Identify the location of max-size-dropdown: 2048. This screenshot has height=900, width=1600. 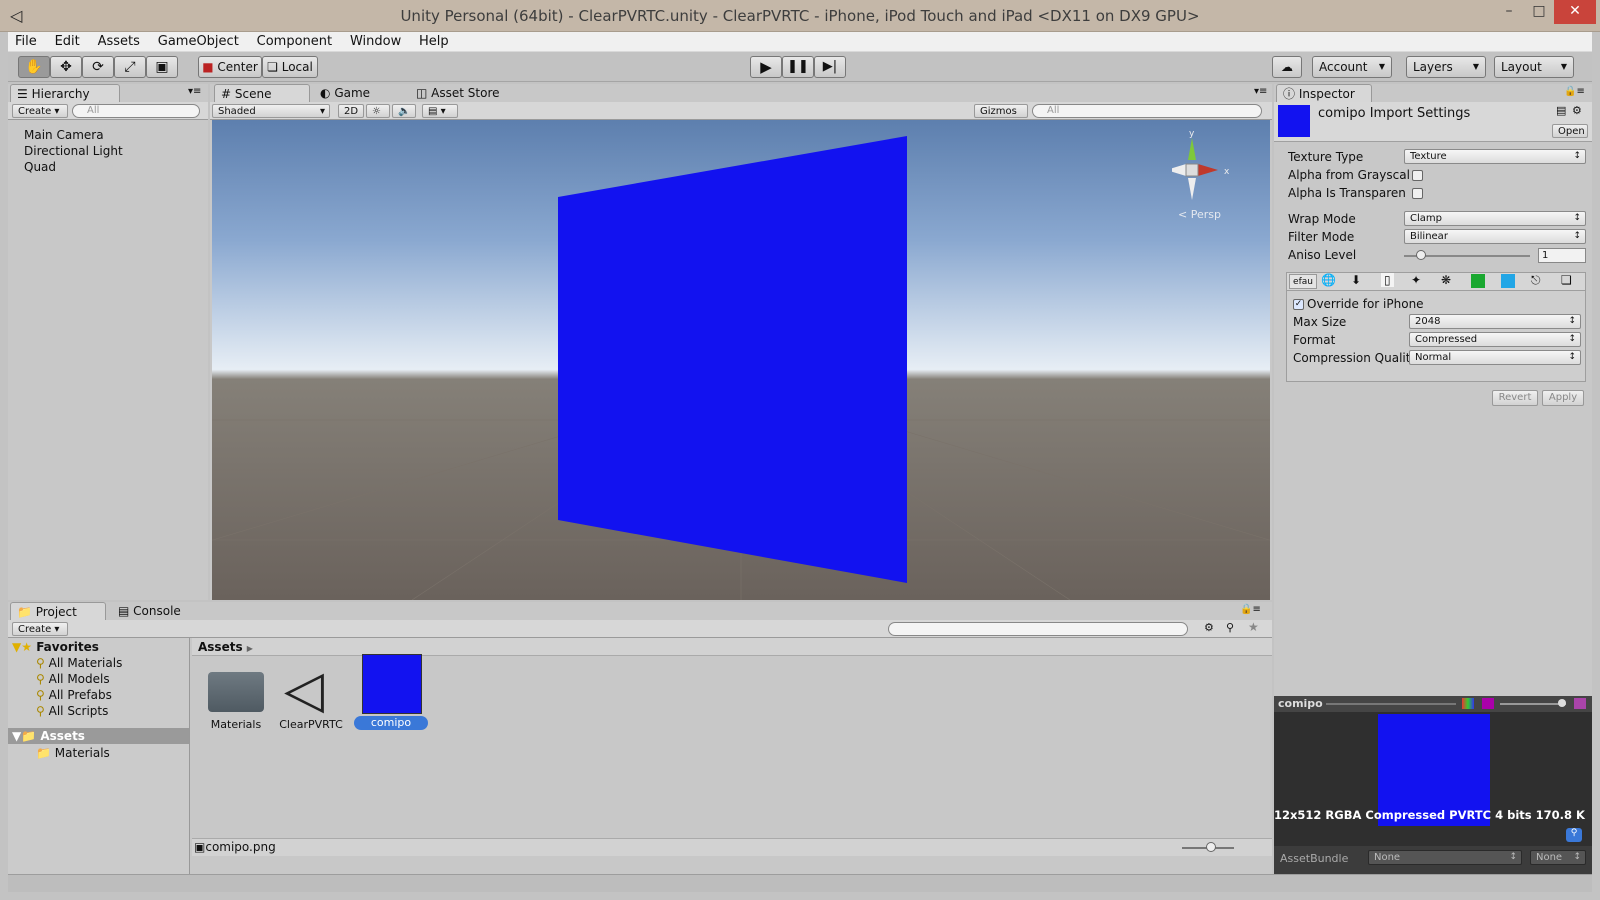
(1495, 321).